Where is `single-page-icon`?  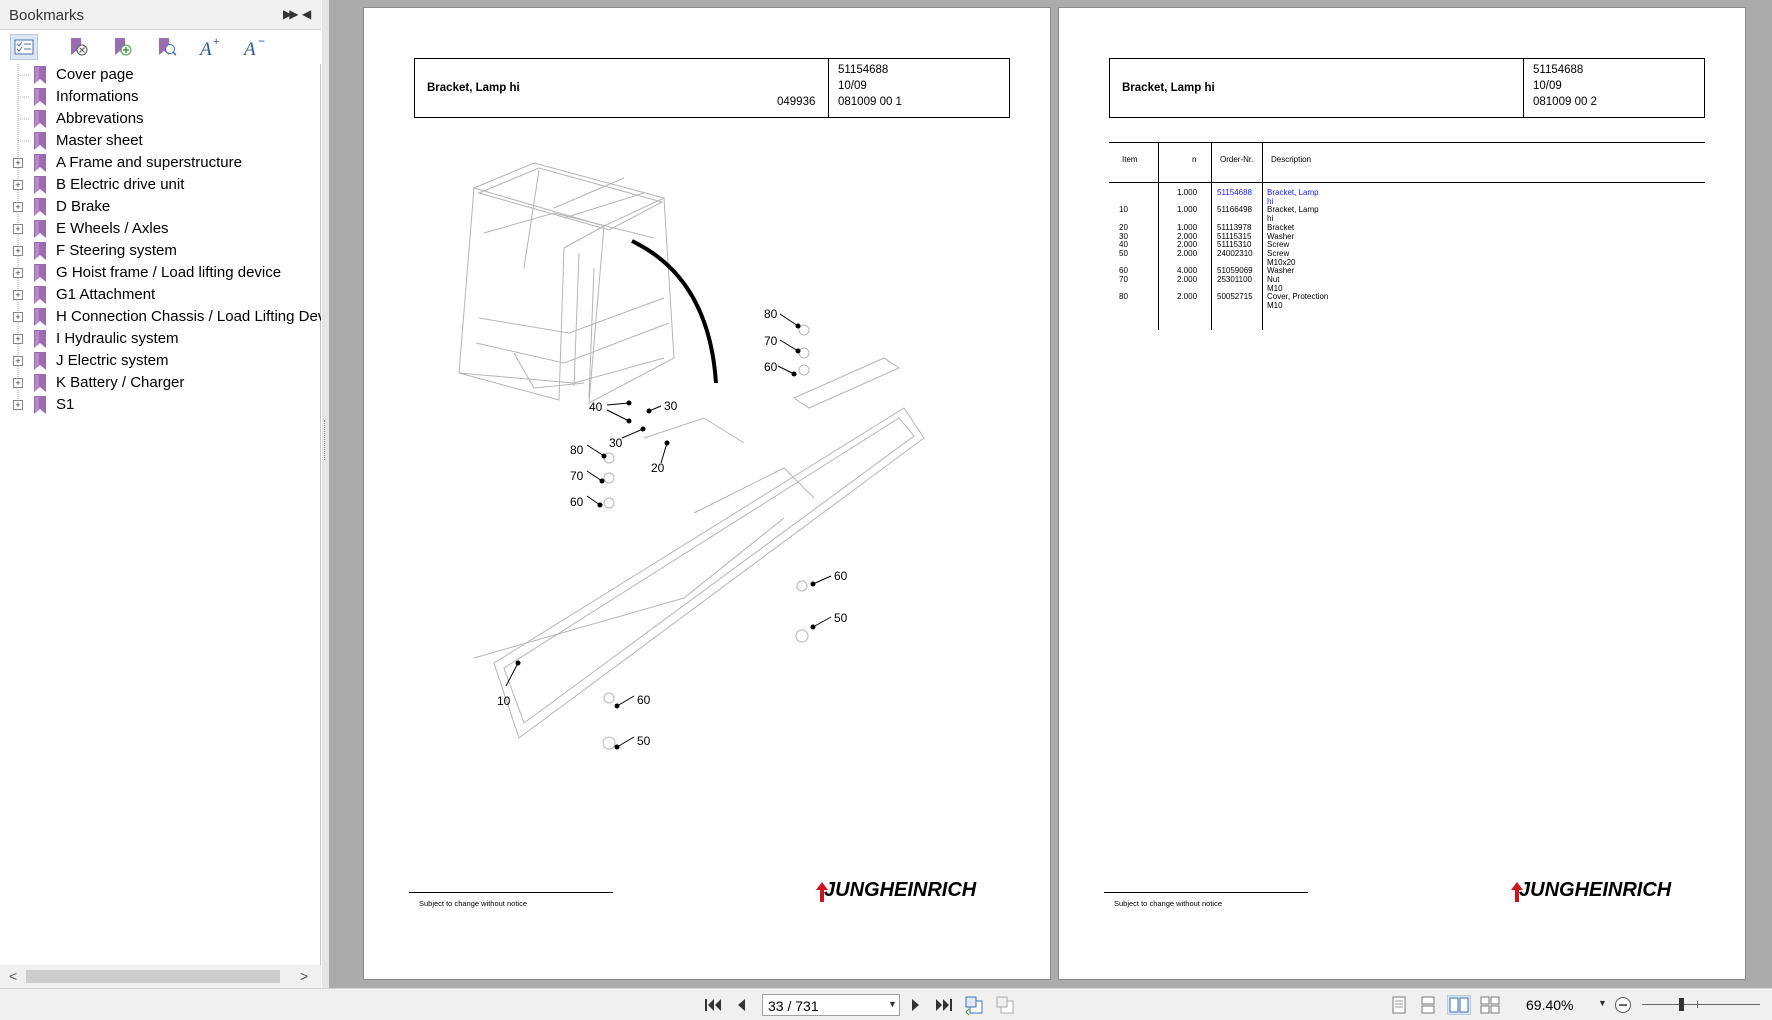 single-page-icon is located at coordinates (1399, 1005).